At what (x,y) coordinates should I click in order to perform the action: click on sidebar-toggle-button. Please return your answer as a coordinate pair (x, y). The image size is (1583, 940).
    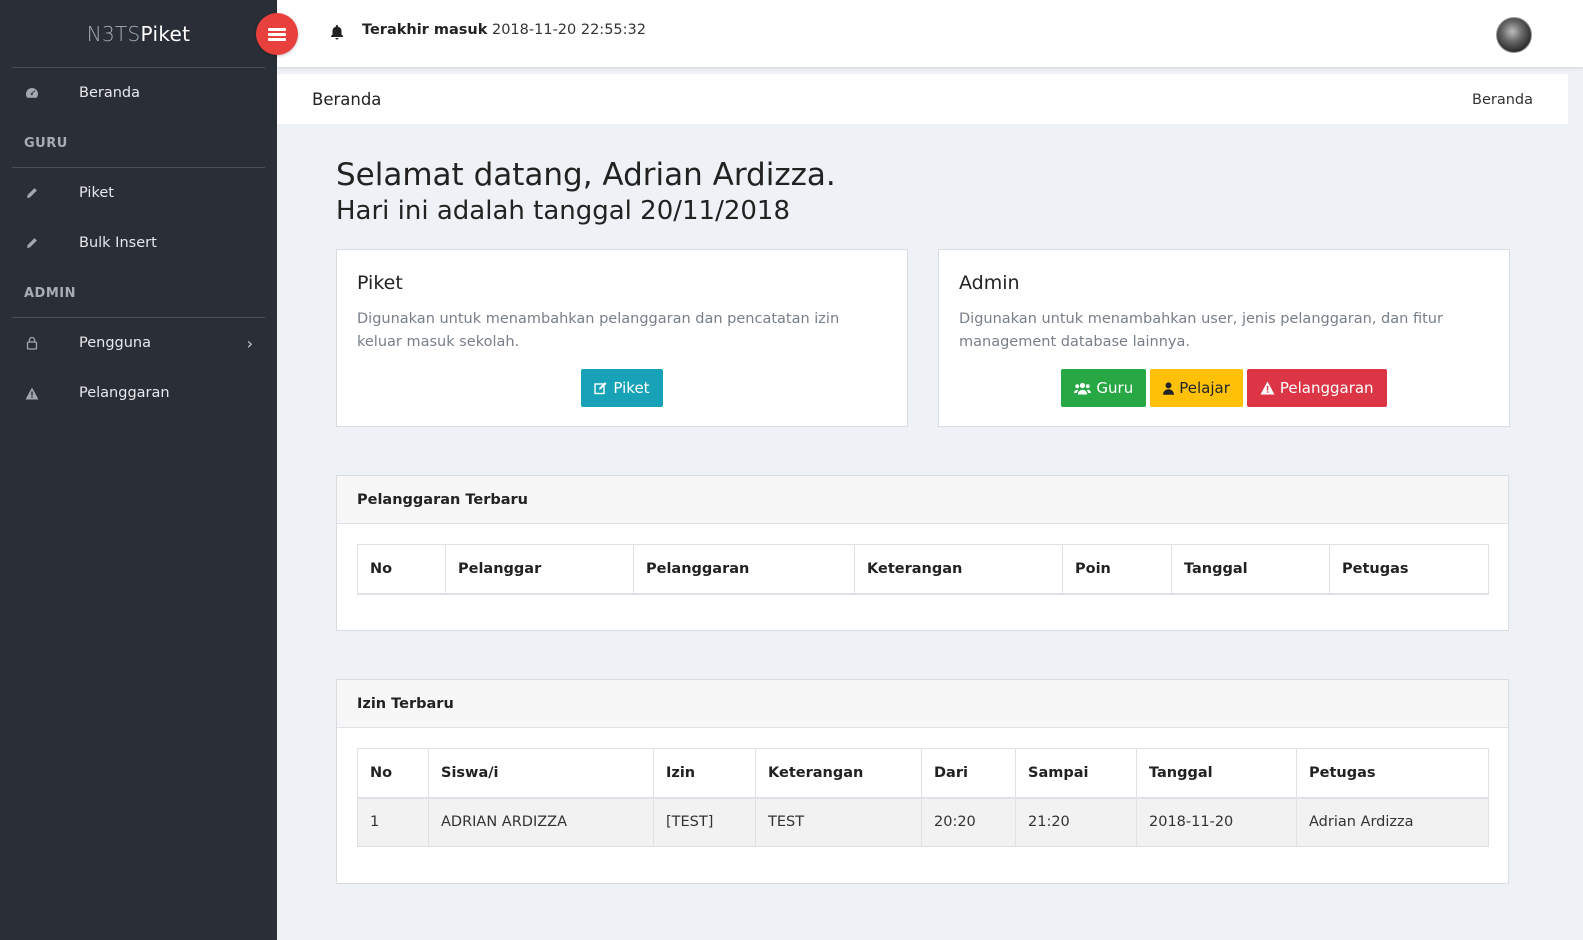
    Looking at the image, I should click on (277, 34).